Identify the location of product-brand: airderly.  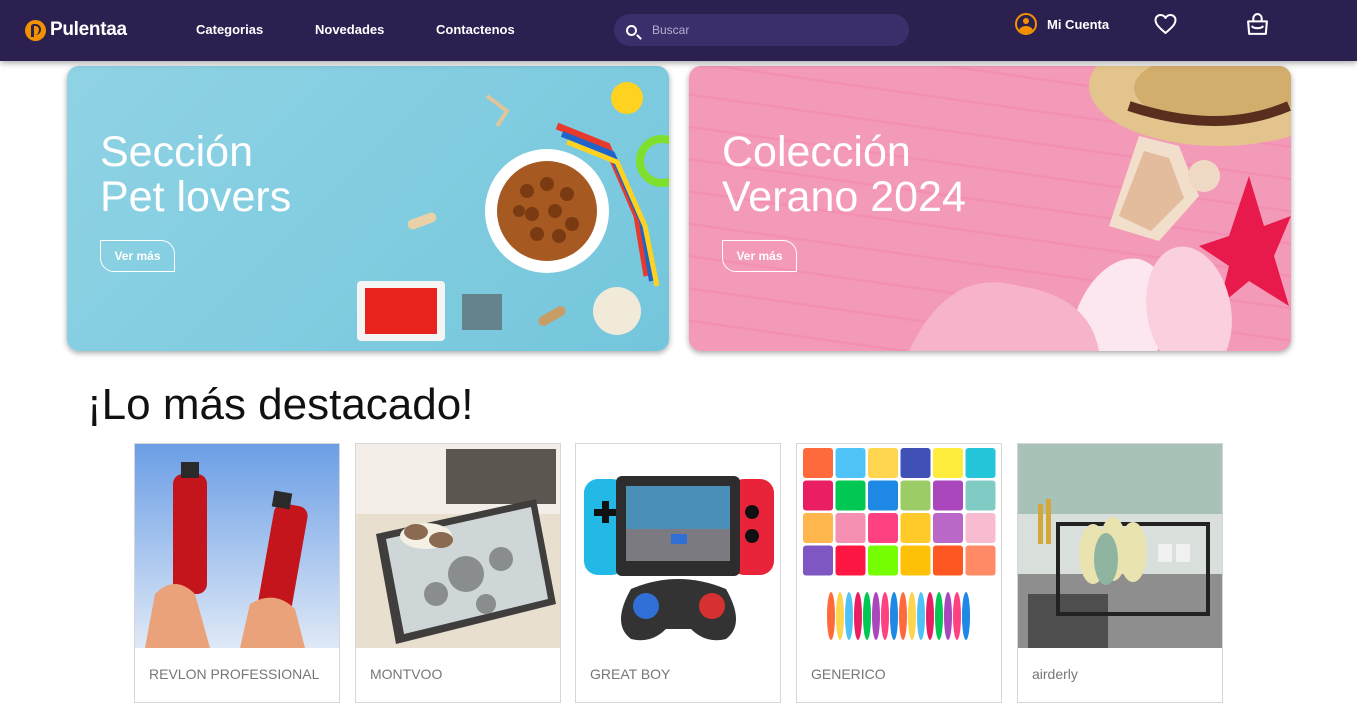
(1055, 674).